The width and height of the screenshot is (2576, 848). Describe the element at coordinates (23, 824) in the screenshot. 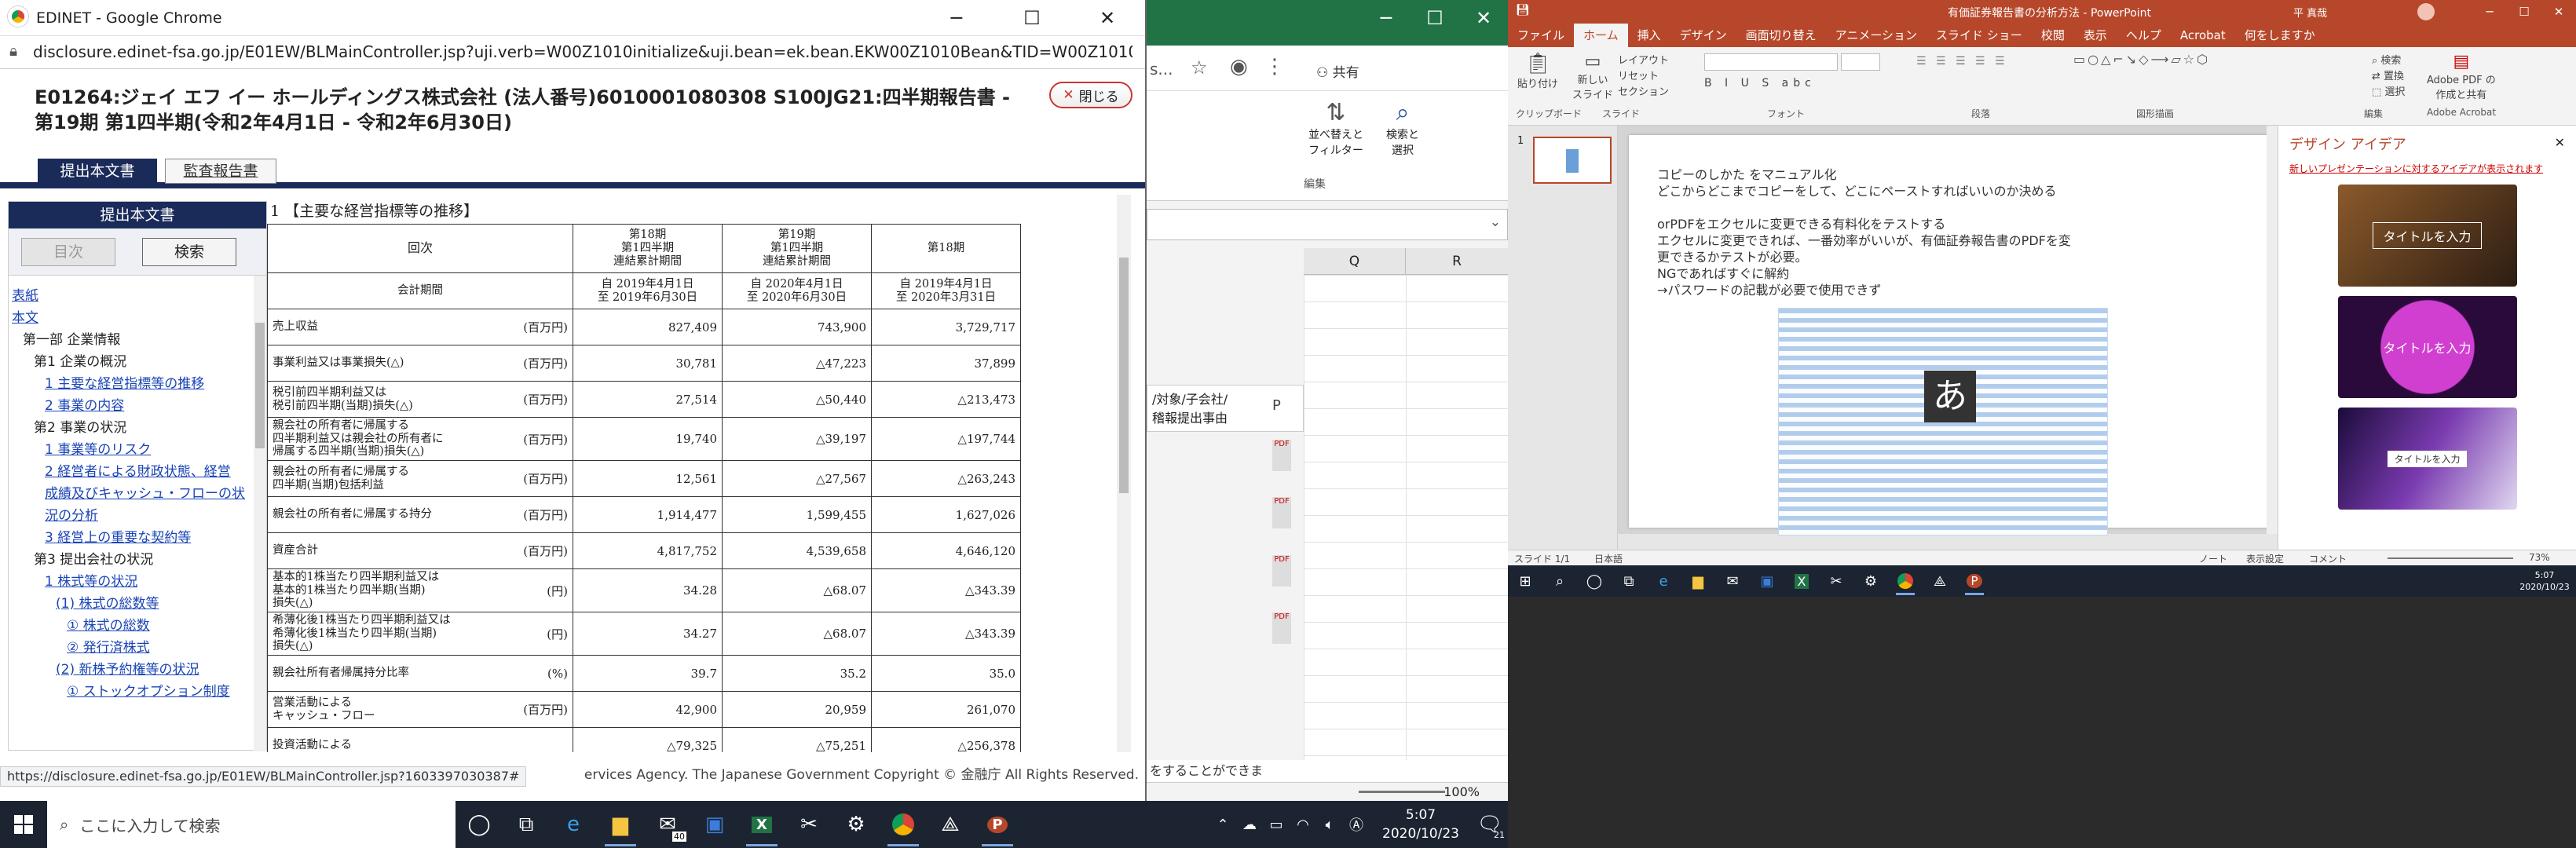

I see `windows-start-icon` at that location.